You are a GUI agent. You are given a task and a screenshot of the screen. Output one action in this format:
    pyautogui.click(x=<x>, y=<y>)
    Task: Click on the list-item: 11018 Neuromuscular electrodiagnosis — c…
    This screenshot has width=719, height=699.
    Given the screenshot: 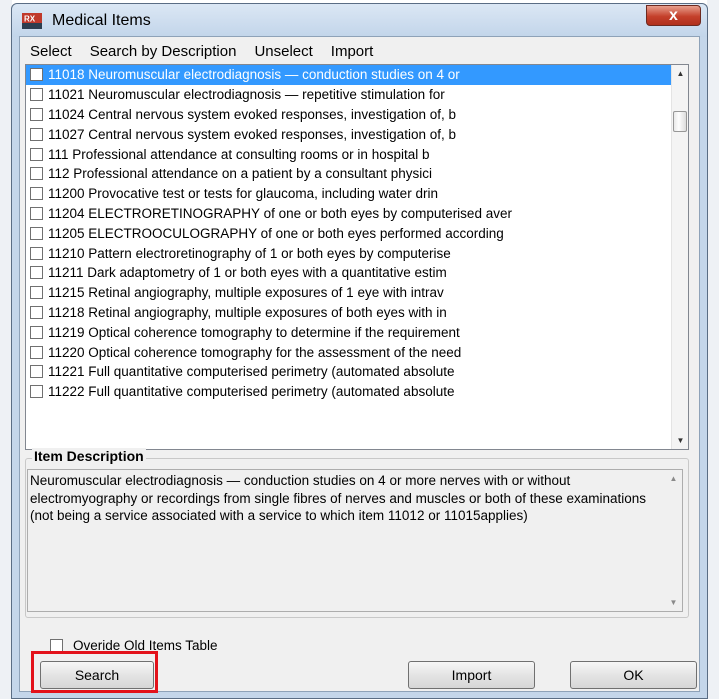 What is the action you would take?
    pyautogui.click(x=349, y=75)
    